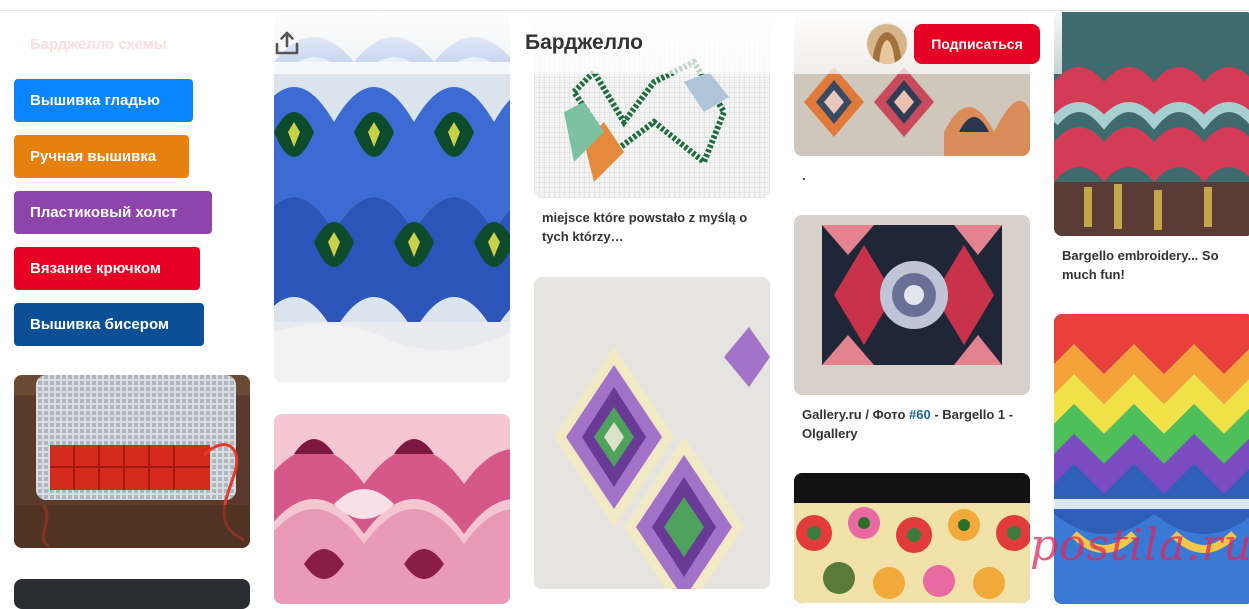  Describe the element at coordinates (109, 324) in the screenshot. I see `tag-bead-embroidery: Вышивка бисером` at that location.